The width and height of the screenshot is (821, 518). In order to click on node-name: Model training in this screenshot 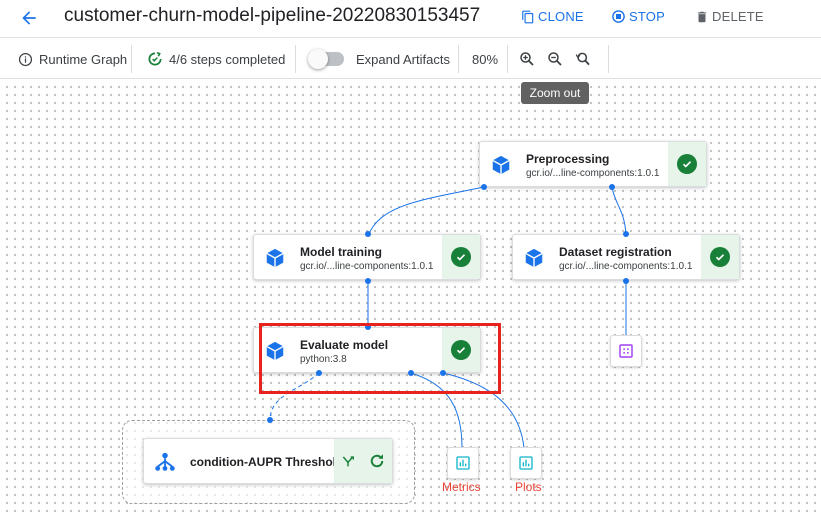, I will do `click(341, 252)`.